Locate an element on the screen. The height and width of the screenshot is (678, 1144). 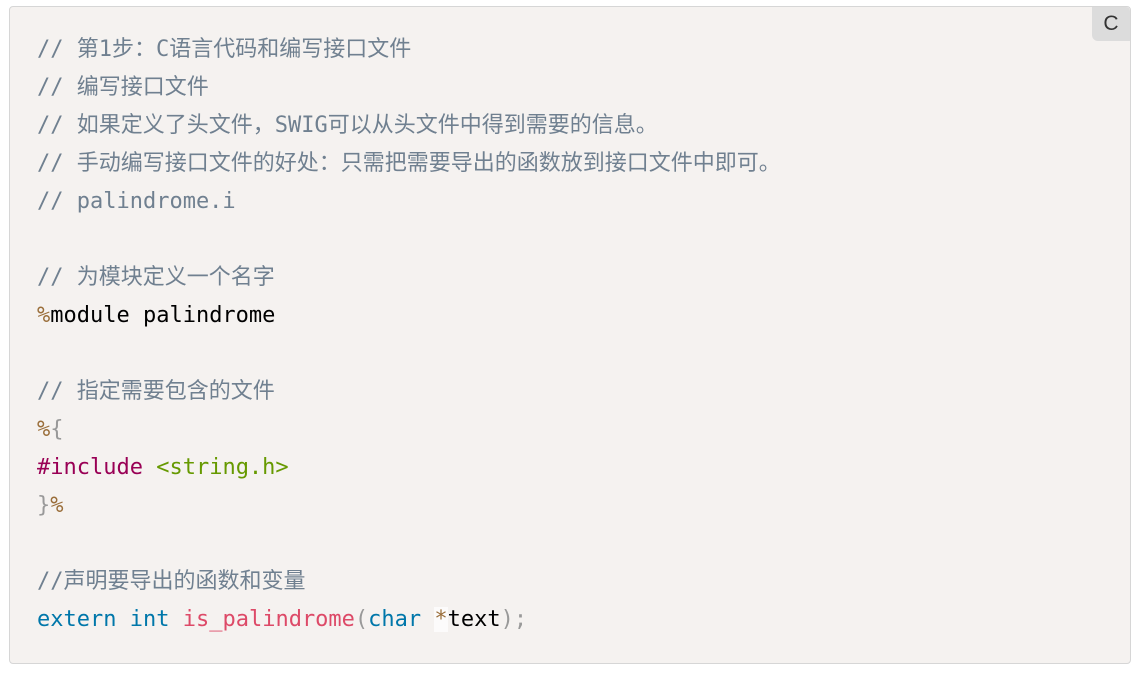
brace-token: } is located at coordinates (44, 505).